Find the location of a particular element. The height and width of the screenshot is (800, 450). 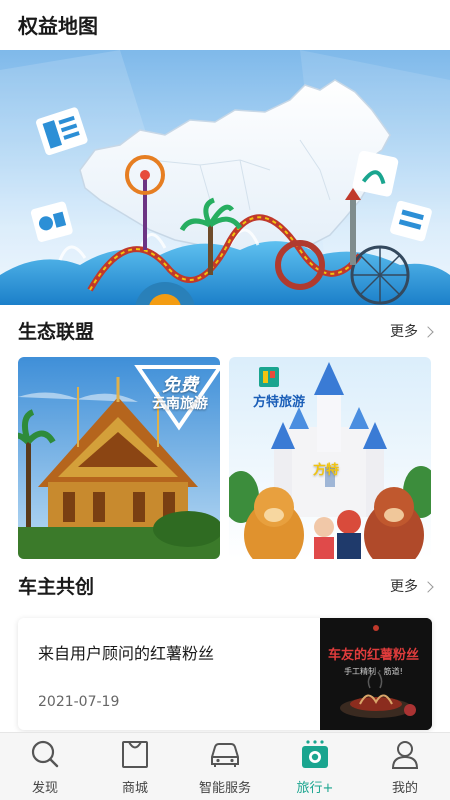

cocreate-more-link: 更多 is located at coordinates (412, 587).